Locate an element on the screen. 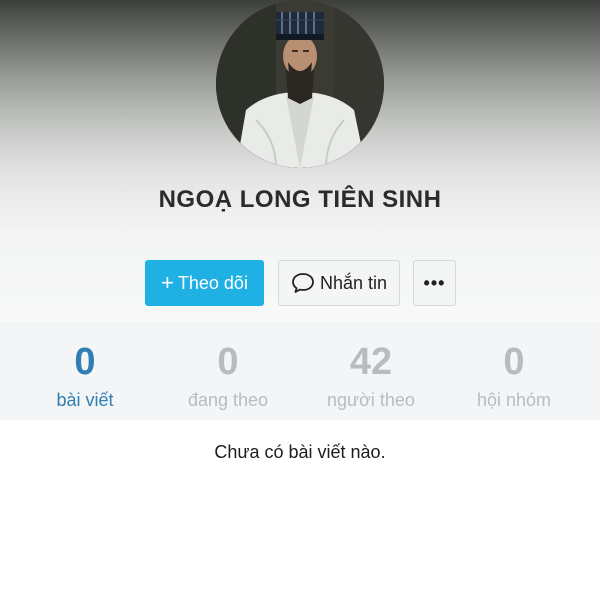 The width and height of the screenshot is (600, 600). stat-following-tab: 0 đang theo is located at coordinates (228, 375).